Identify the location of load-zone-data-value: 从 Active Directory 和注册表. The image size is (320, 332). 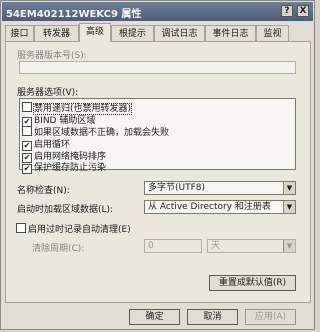
(209, 207).